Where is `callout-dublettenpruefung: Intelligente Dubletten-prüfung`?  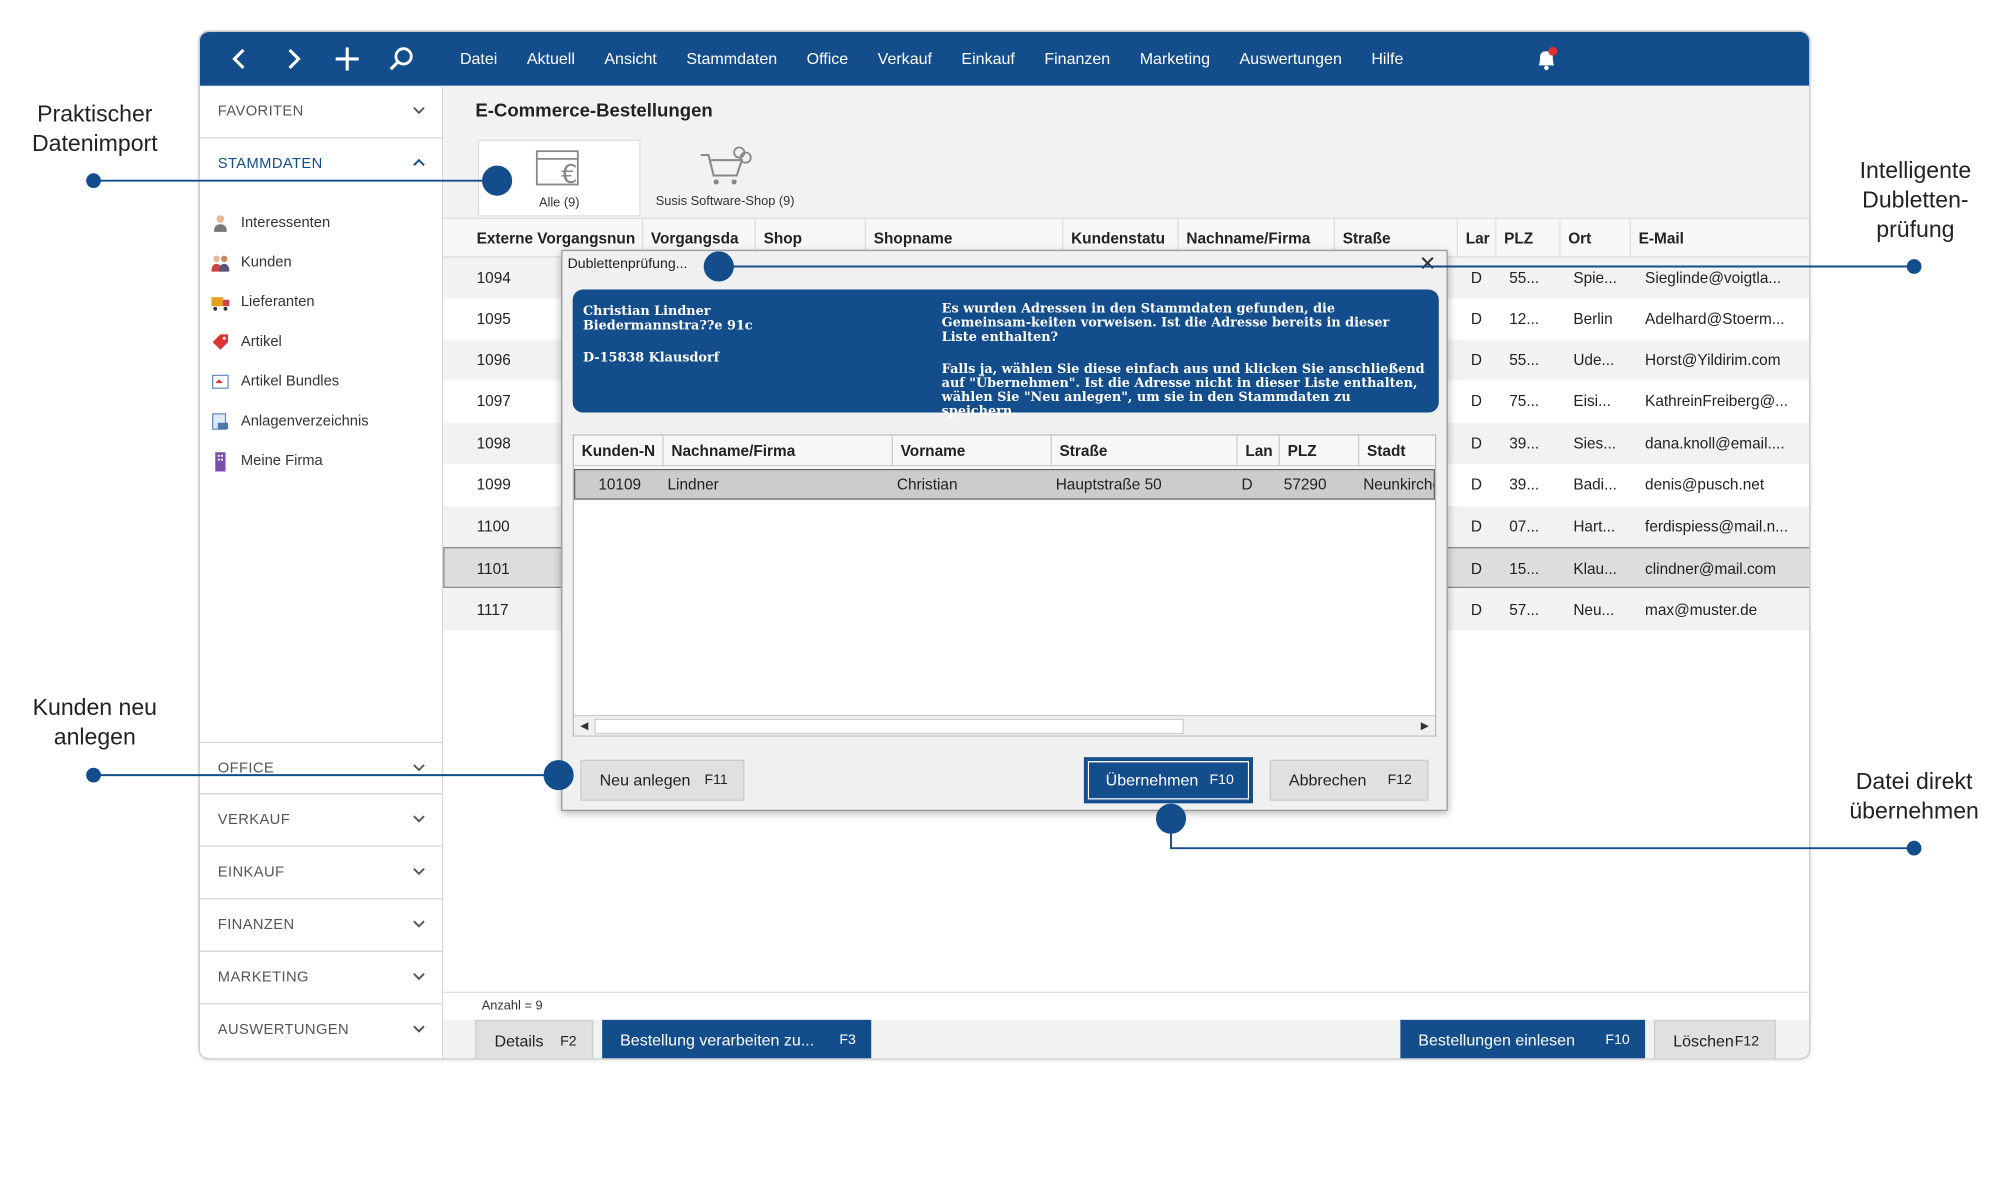 callout-dublettenpruefung: Intelligente Dubletten-prüfung is located at coordinates (1915, 200).